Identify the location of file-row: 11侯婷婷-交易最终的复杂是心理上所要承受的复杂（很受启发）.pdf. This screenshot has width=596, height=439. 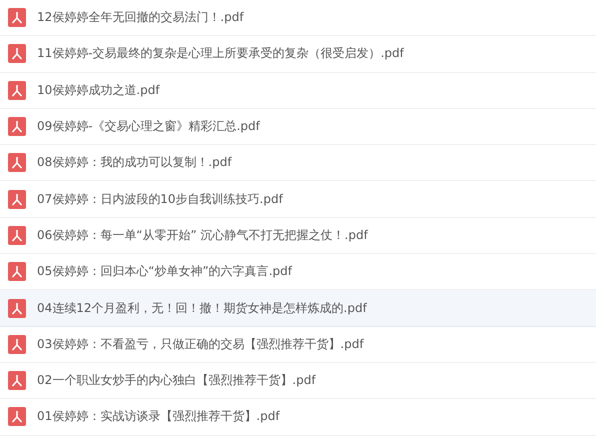
(298, 54).